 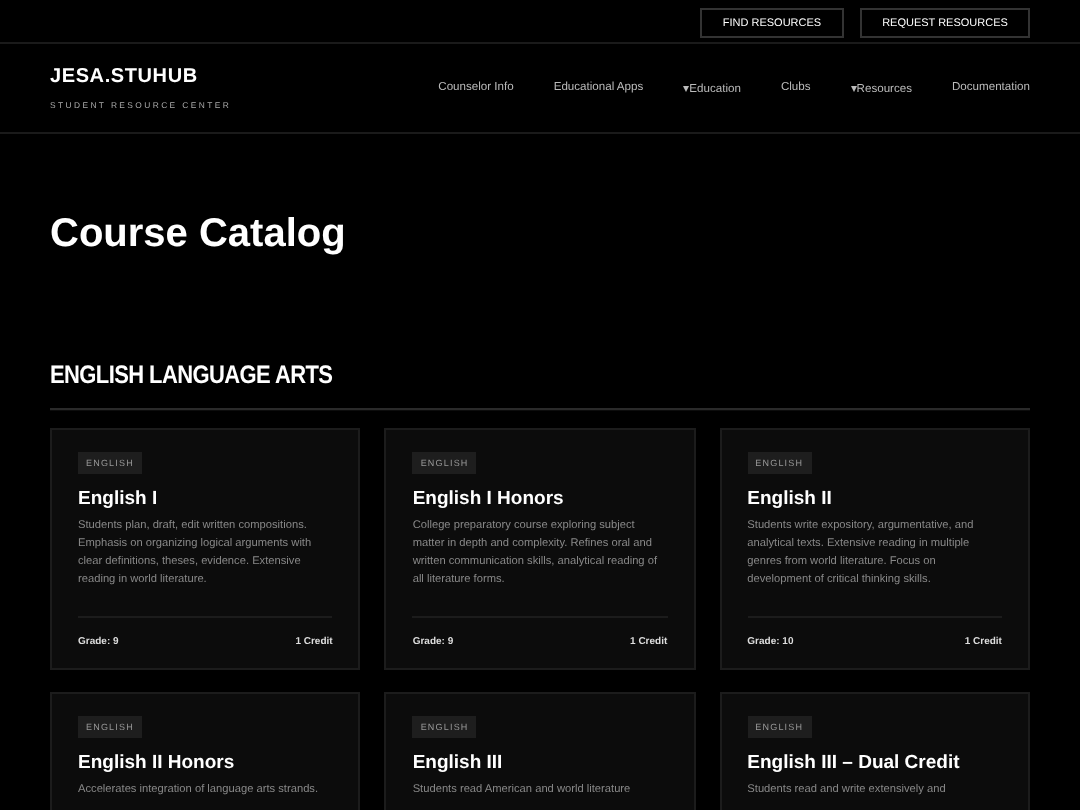 I want to click on course-title: English II, so click(x=789, y=499).